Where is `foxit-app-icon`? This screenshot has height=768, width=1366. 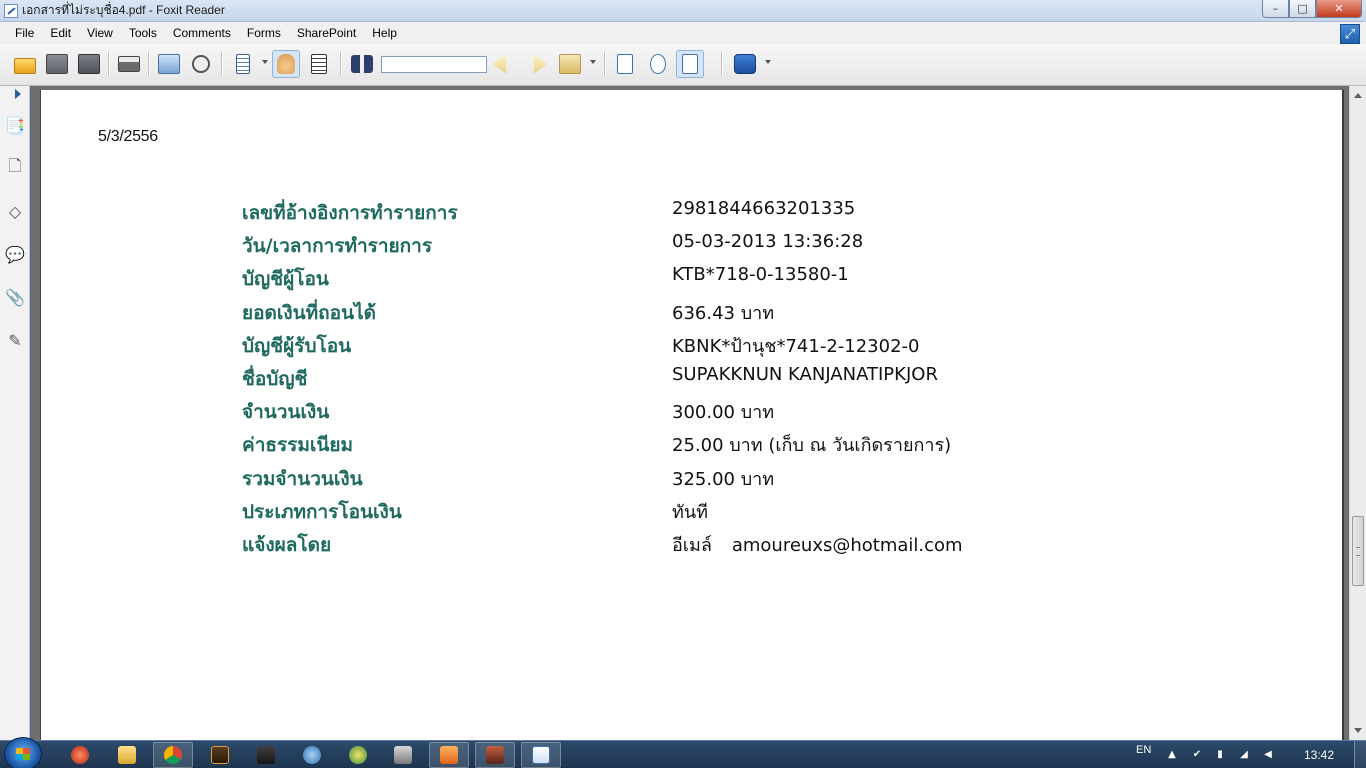 foxit-app-icon is located at coordinates (11, 10).